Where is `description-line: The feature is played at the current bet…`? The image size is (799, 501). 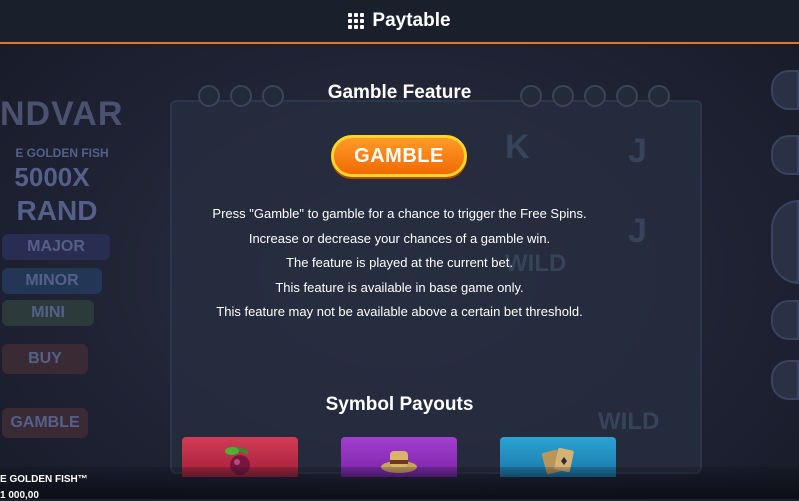
description-line: The feature is played at the current bet… is located at coordinates (399, 262).